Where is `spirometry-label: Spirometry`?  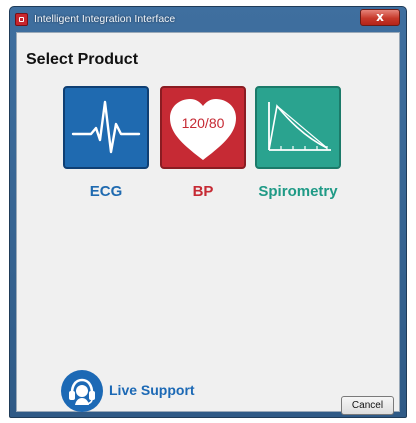 spirometry-label: Spirometry is located at coordinates (298, 191).